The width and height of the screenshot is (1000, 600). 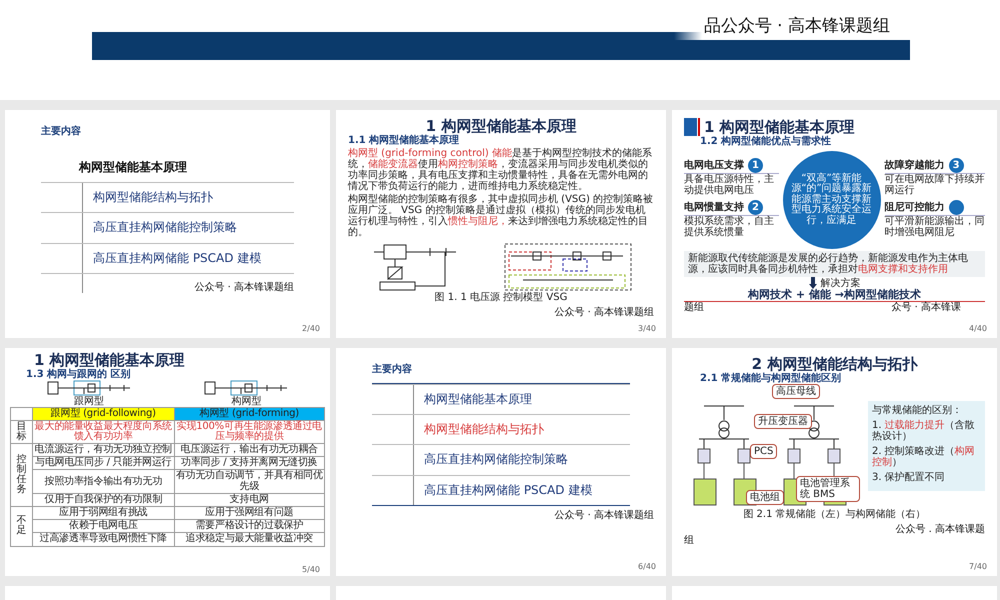 I want to click on footer-text: 组, so click(x=689, y=540).